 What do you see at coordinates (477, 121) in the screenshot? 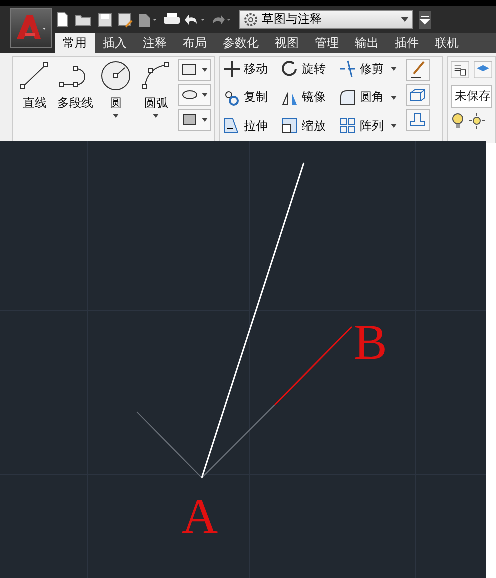
I see `sun-icon` at bounding box center [477, 121].